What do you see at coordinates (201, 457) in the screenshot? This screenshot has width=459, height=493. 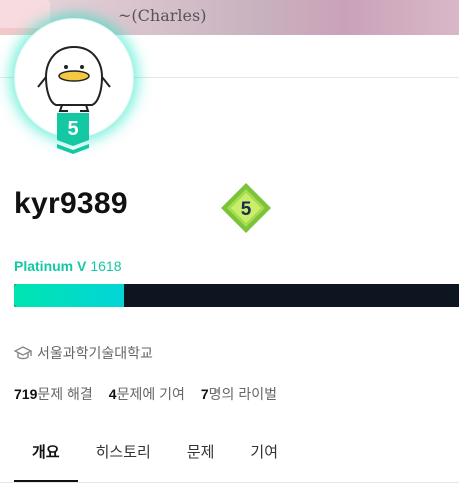 I see `tab-problems: 문제` at bounding box center [201, 457].